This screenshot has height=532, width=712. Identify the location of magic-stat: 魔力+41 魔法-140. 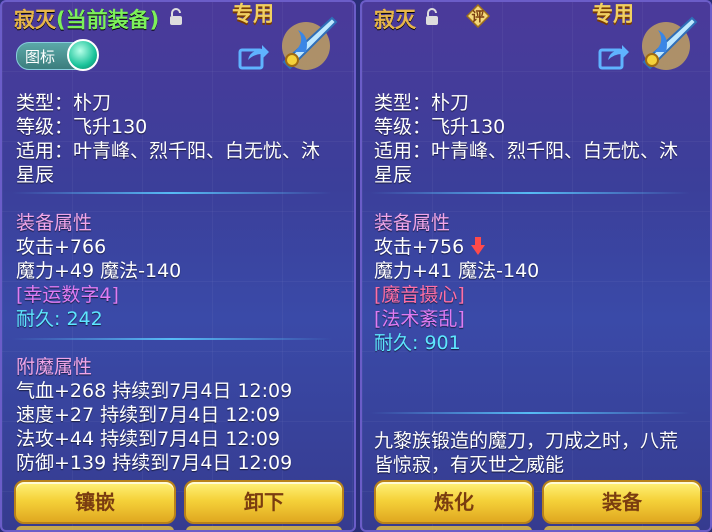
(457, 271).